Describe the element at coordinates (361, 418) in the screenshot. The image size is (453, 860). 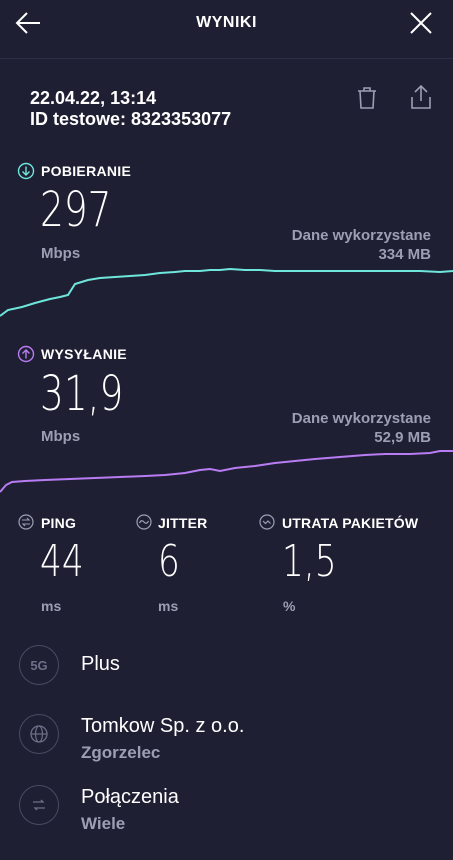
I see `upload-data-used-label: Dane wykorzystane` at that location.